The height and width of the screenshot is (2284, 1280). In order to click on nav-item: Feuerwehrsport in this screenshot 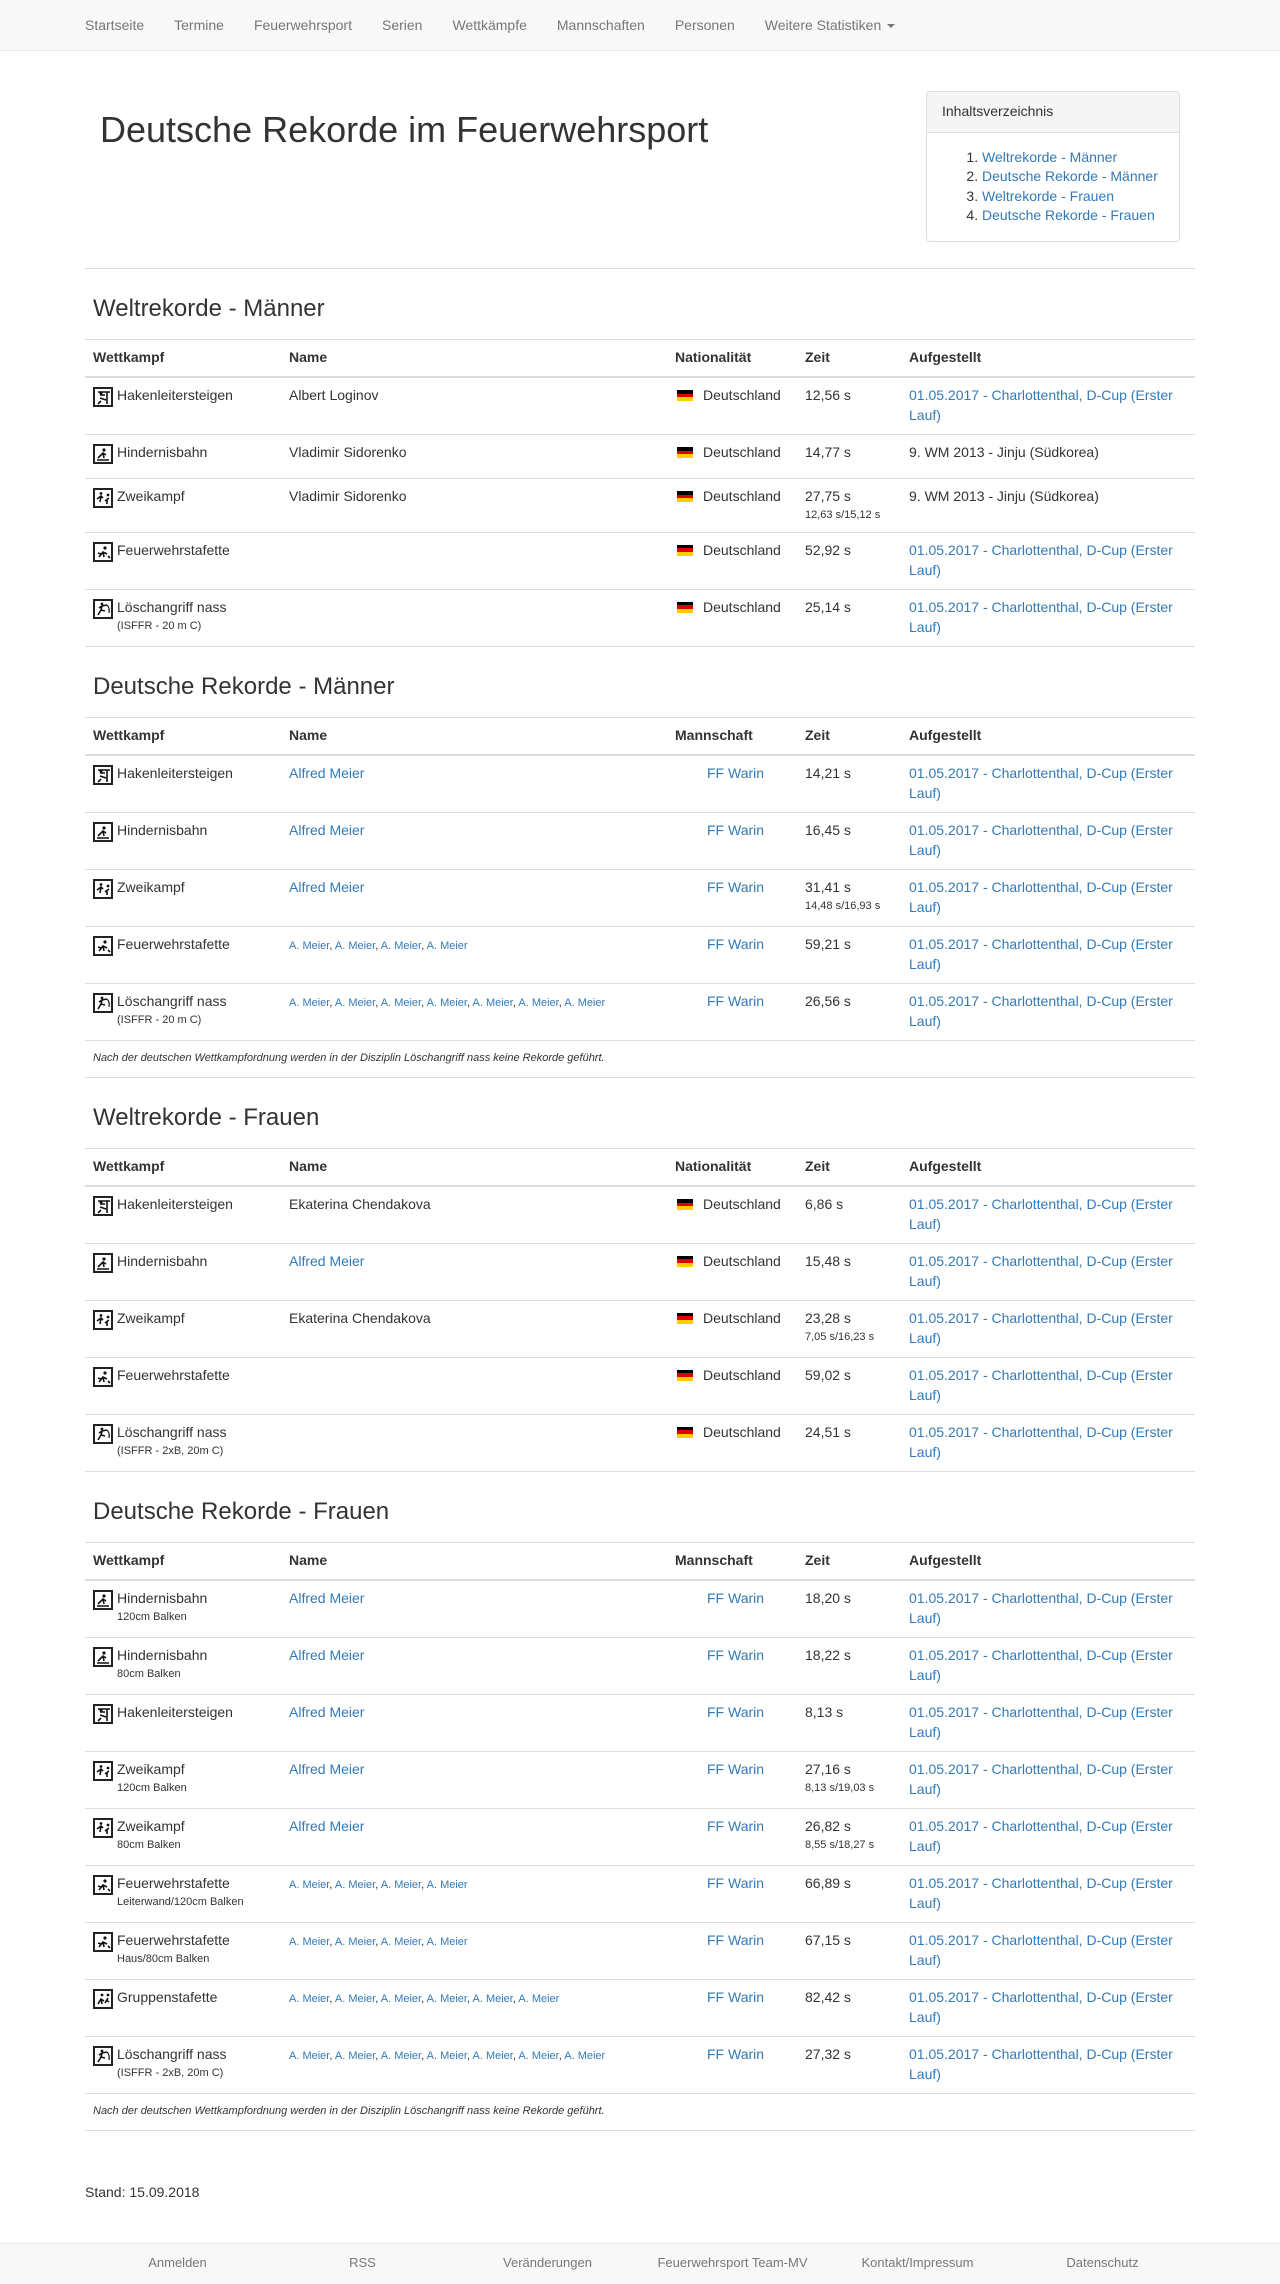, I will do `click(303, 25)`.